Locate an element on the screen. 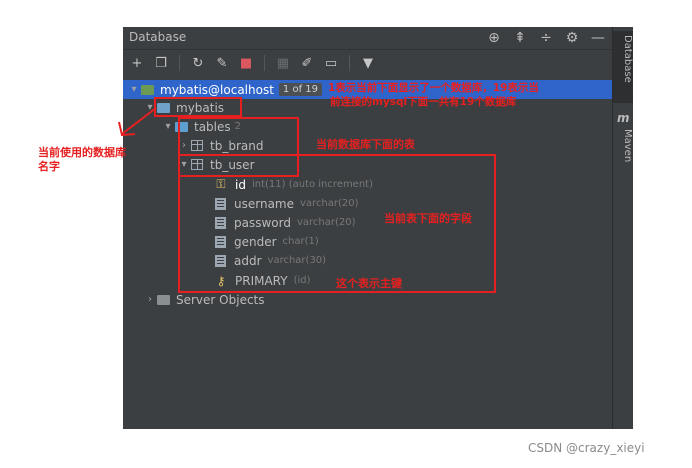  copy-icon: ❐ is located at coordinates (161, 63).